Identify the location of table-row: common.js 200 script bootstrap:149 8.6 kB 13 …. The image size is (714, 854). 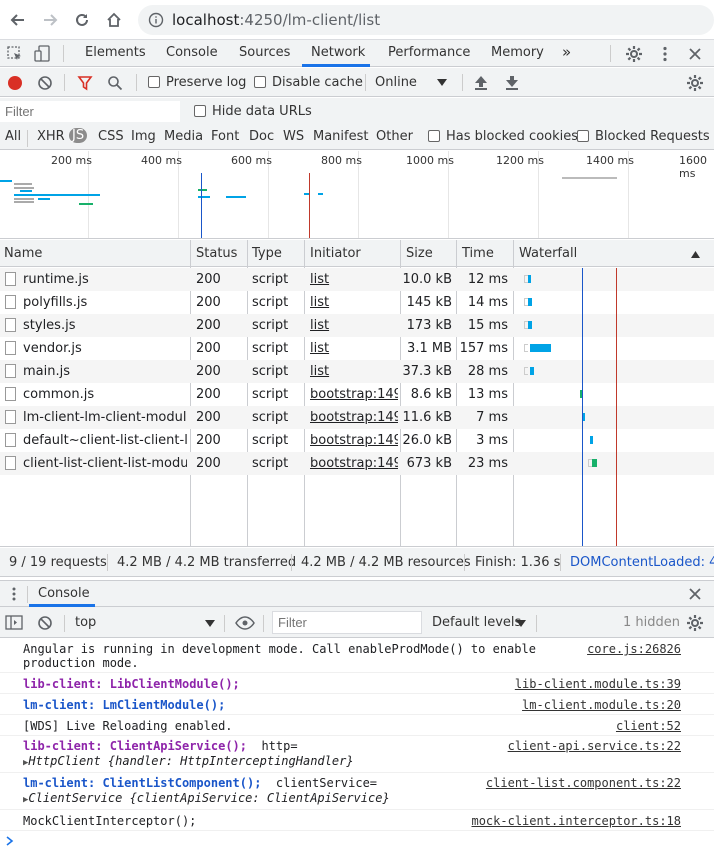
(357, 394).